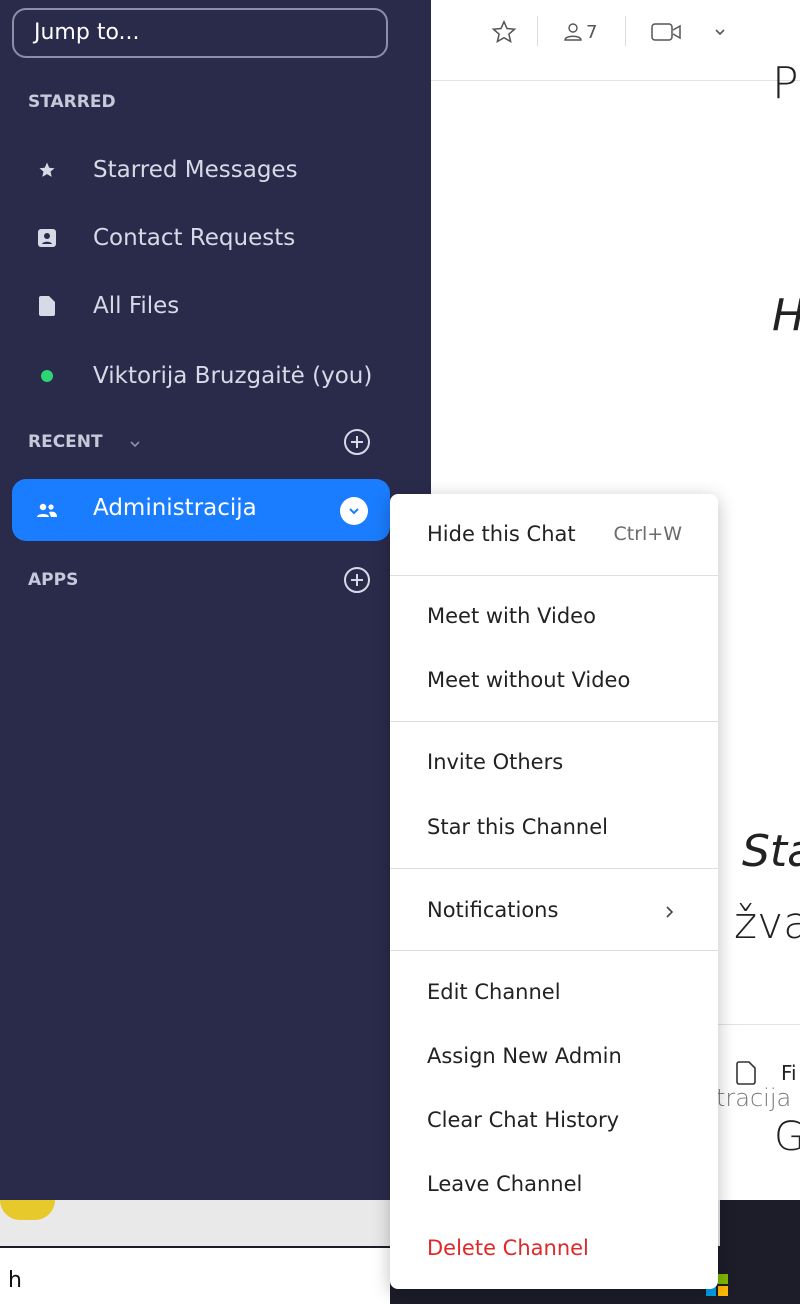  Describe the element at coordinates (65, 442) in the screenshot. I see `recent-section-label: RECENT` at that location.